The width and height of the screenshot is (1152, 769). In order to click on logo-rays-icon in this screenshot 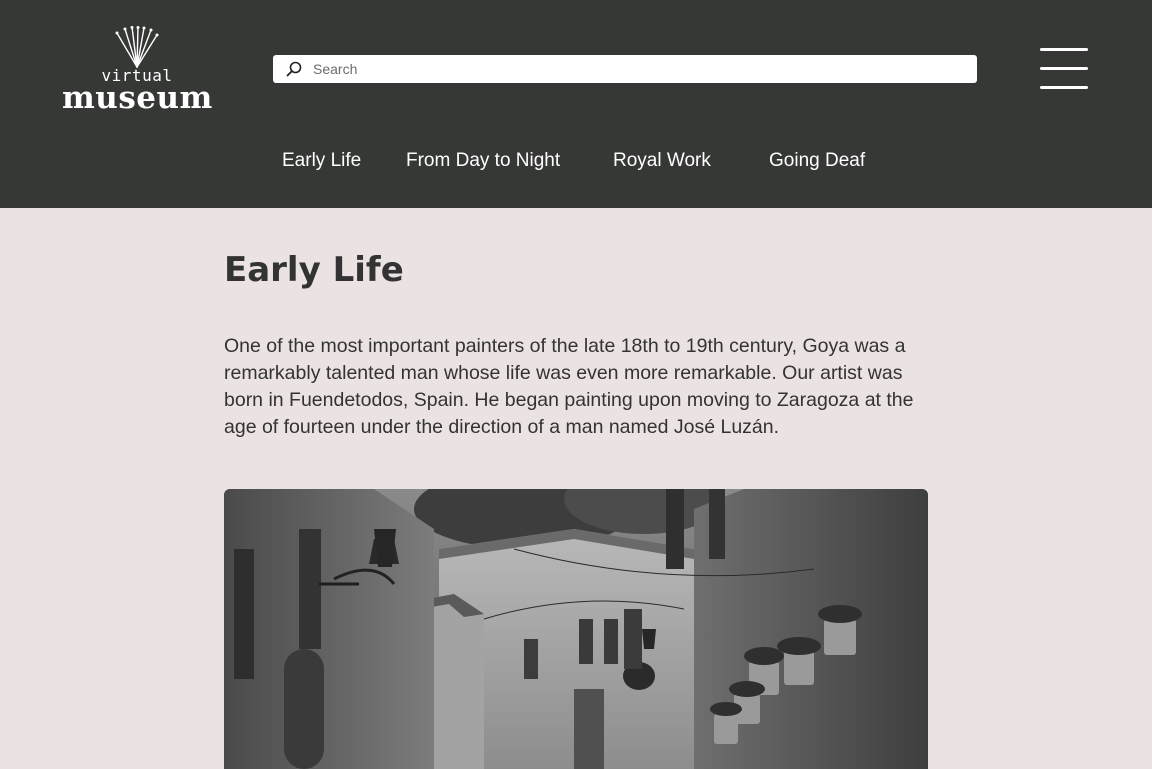, I will do `click(137, 47)`.